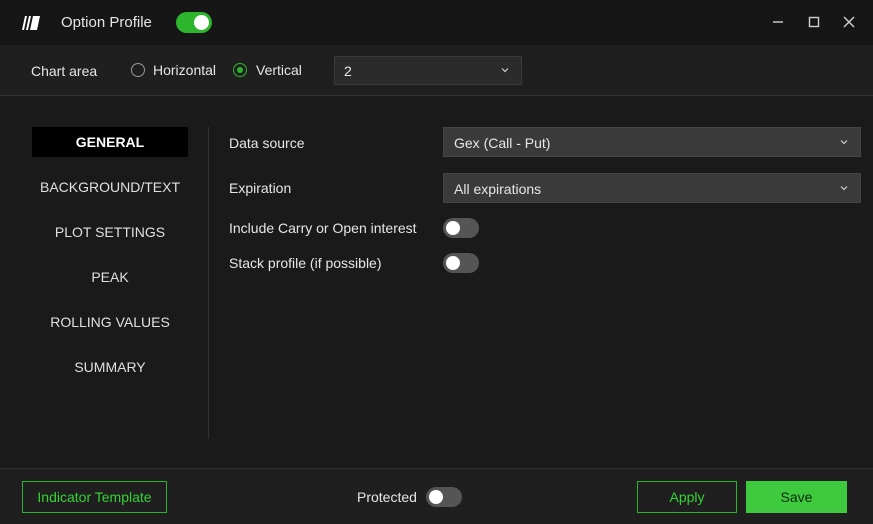 This screenshot has height=524, width=873. What do you see at coordinates (305, 263) in the screenshot?
I see `stack-profile-label: Stack profile (if possible)` at bounding box center [305, 263].